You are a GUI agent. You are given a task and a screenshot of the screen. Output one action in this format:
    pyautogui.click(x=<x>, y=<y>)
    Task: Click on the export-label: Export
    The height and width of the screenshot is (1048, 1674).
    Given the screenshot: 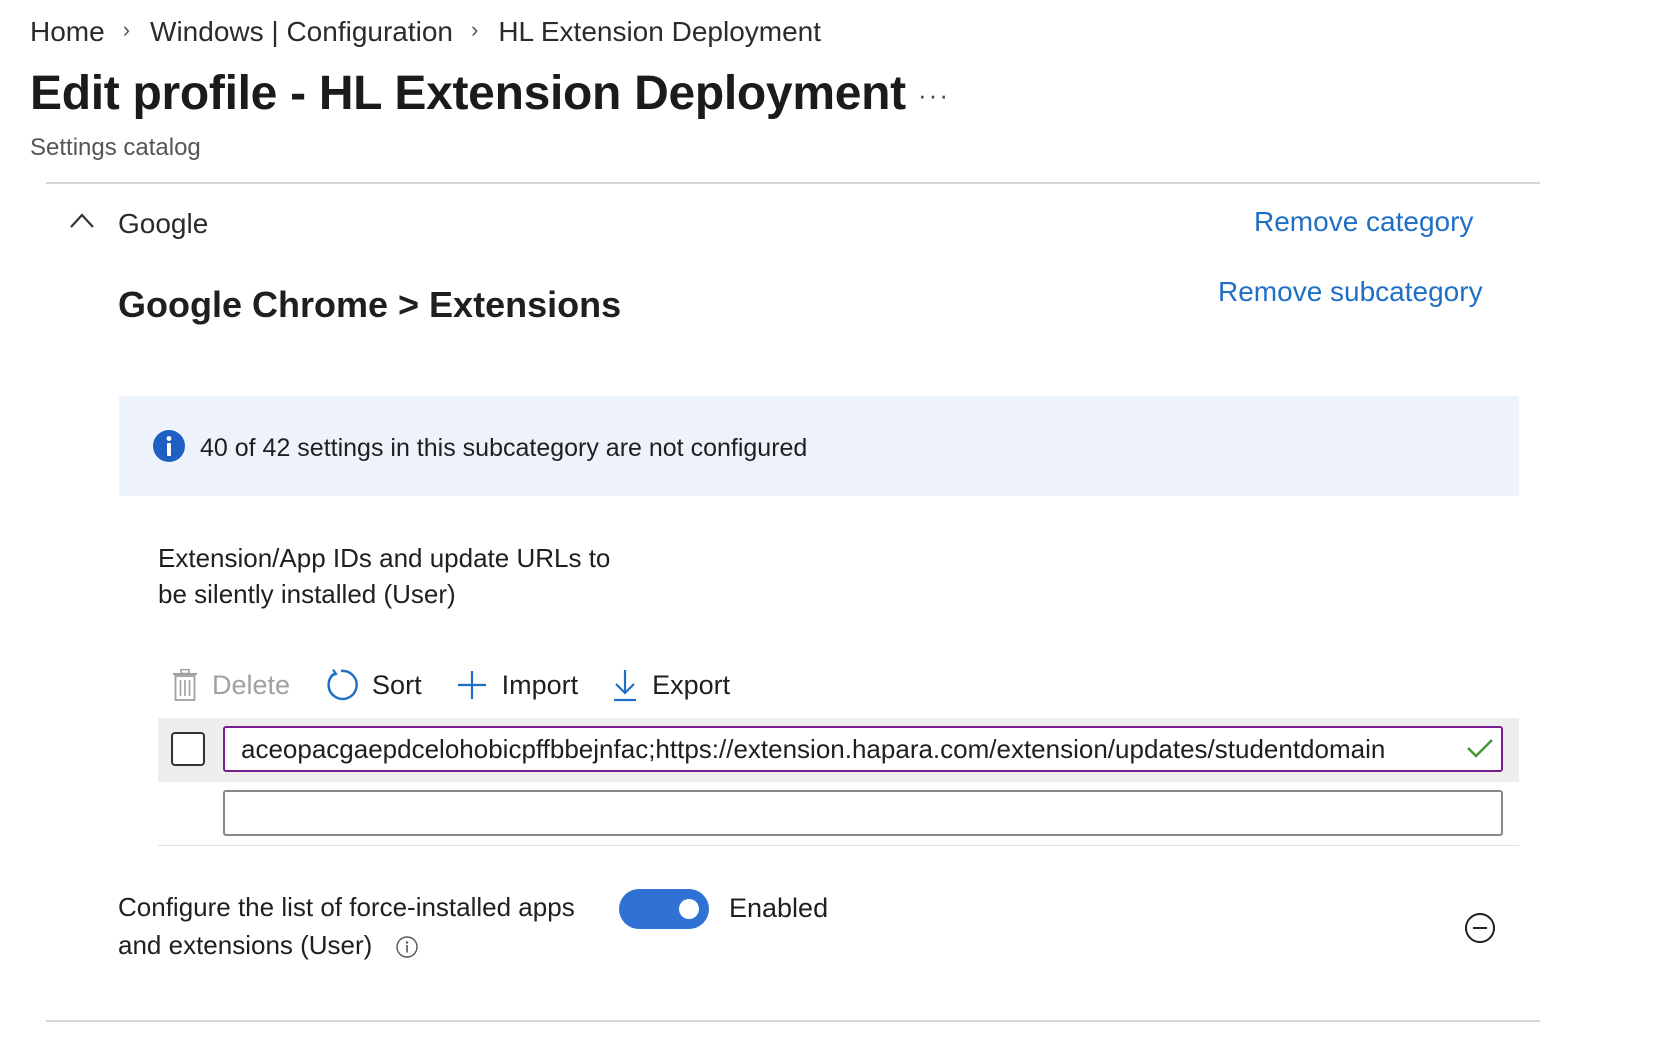 What is the action you would take?
    pyautogui.click(x=691, y=684)
    